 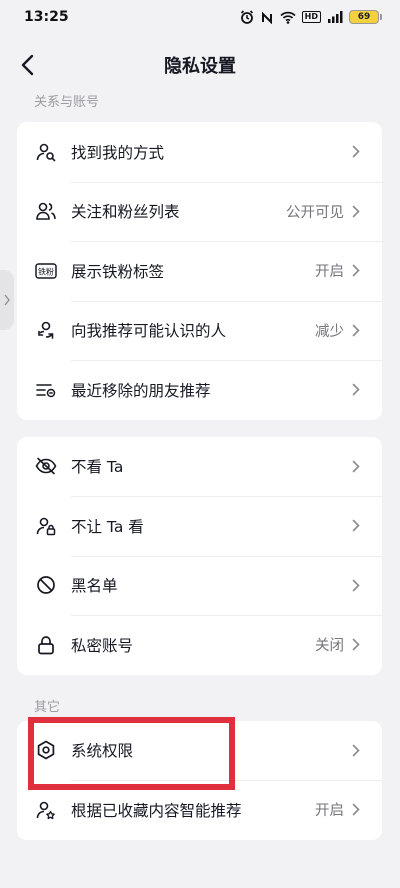 I want to click on row-recommend-people: 向我推荐可能认识的人 减少, so click(x=199, y=330).